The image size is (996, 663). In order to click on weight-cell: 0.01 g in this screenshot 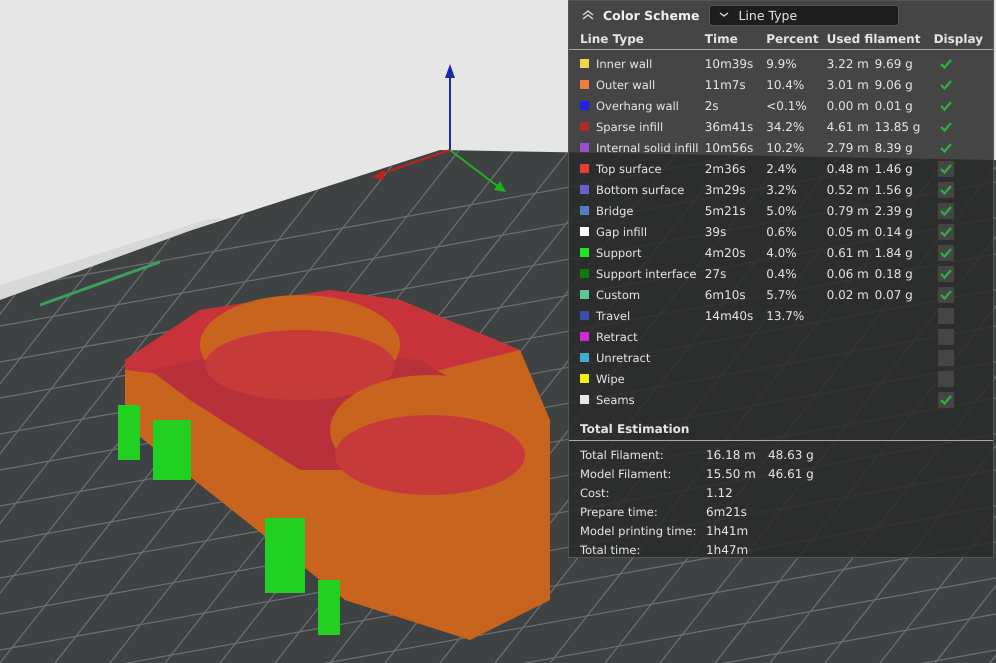, I will do `click(893, 105)`.